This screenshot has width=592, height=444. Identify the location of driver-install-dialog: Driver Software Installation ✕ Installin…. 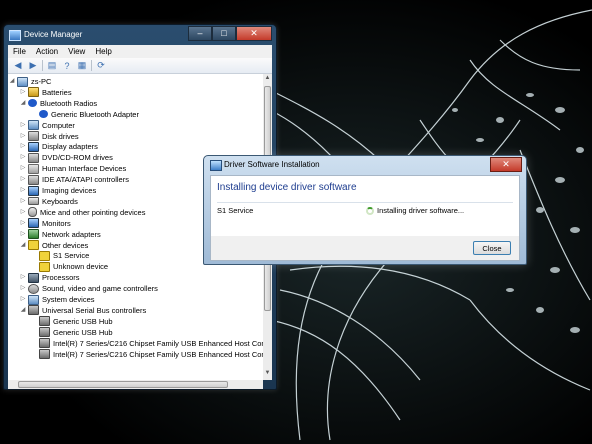
(365, 210).